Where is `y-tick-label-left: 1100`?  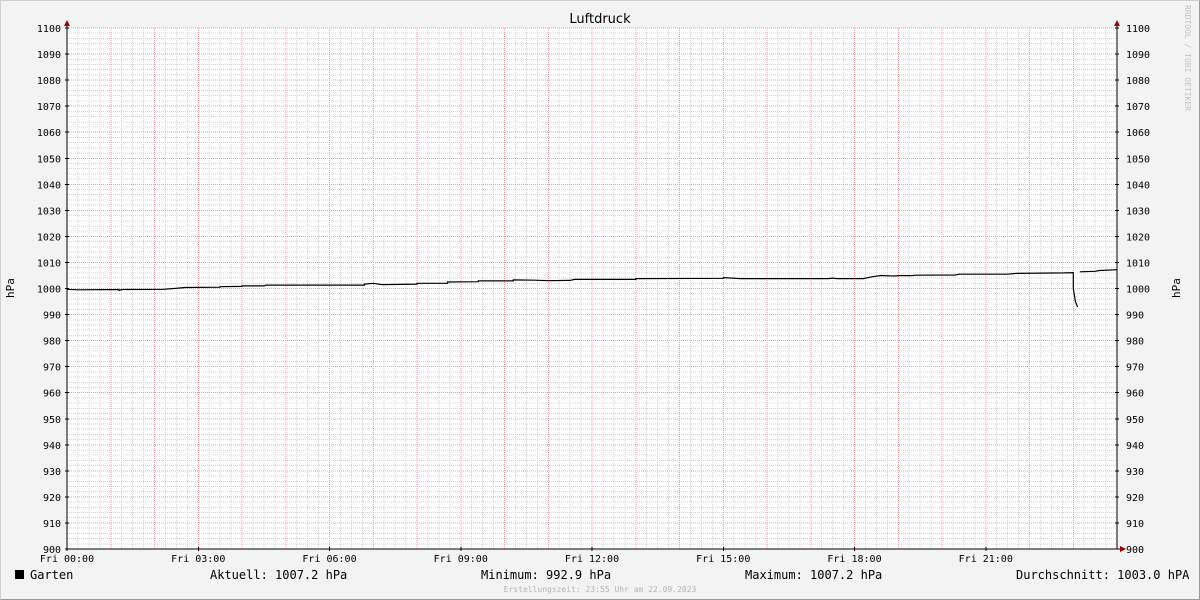 y-tick-label-left: 1100 is located at coordinates (49, 29).